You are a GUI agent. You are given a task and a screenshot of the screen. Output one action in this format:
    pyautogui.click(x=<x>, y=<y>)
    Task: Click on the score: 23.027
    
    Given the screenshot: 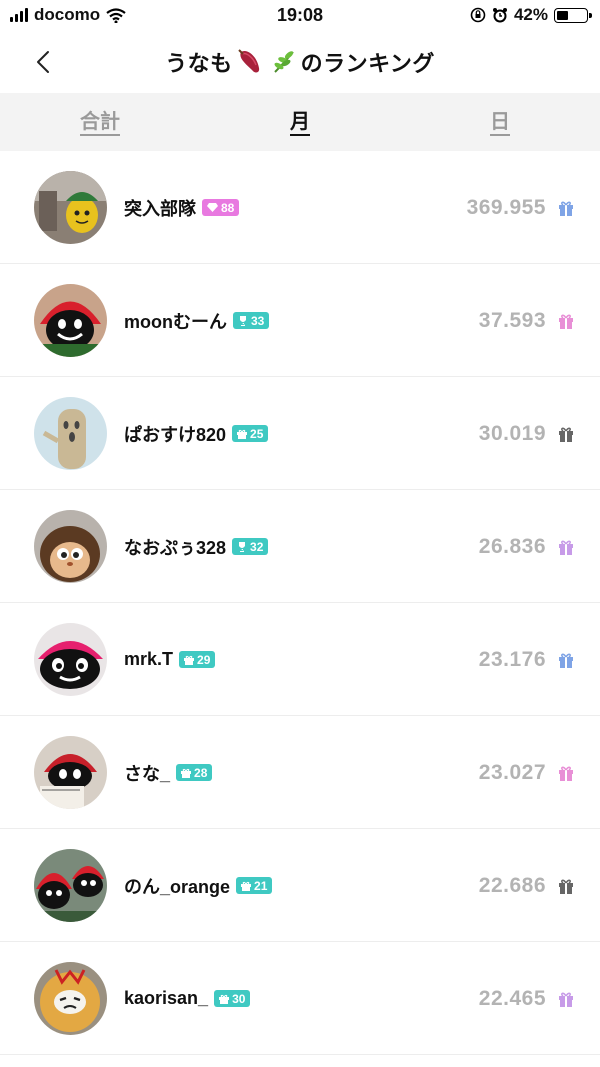 What is the action you would take?
    pyautogui.click(x=512, y=772)
    